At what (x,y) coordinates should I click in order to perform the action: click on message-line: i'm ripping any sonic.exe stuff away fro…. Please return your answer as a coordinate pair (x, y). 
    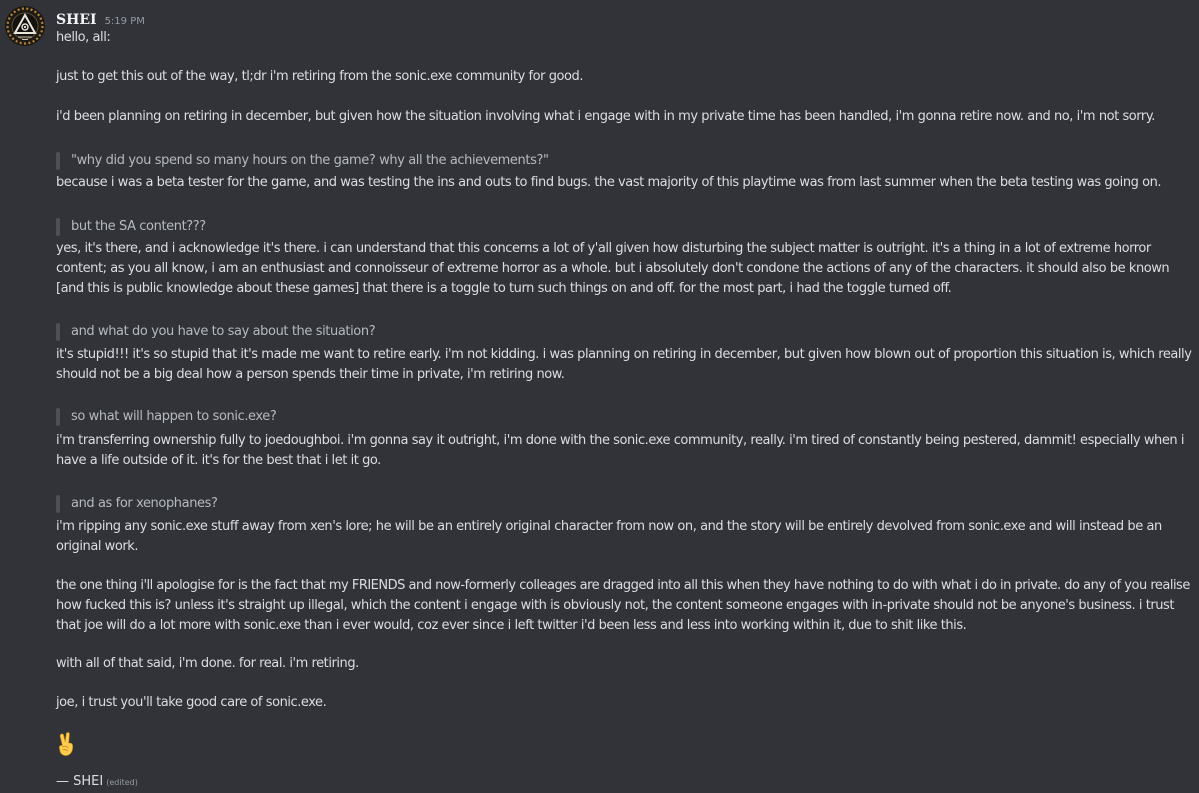
    Looking at the image, I should click on (609, 526).